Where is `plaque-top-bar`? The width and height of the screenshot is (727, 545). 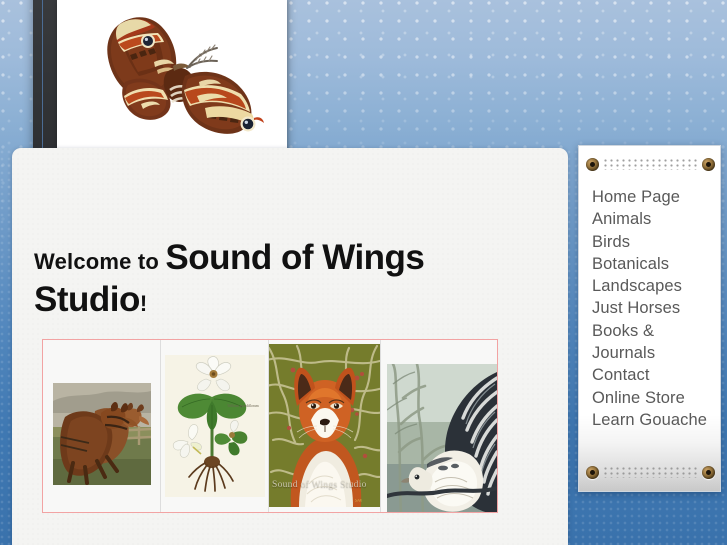 plaque-top-bar is located at coordinates (650, 164).